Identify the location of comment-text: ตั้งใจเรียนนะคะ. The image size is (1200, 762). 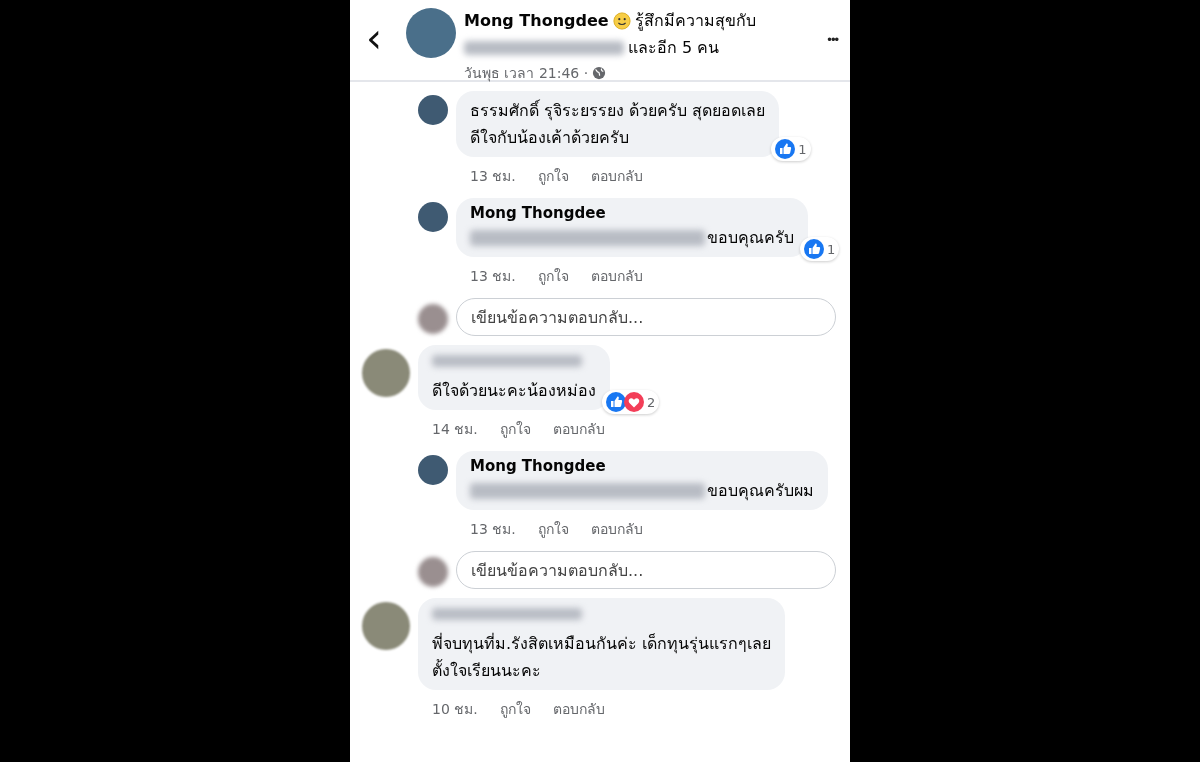
(486, 670).